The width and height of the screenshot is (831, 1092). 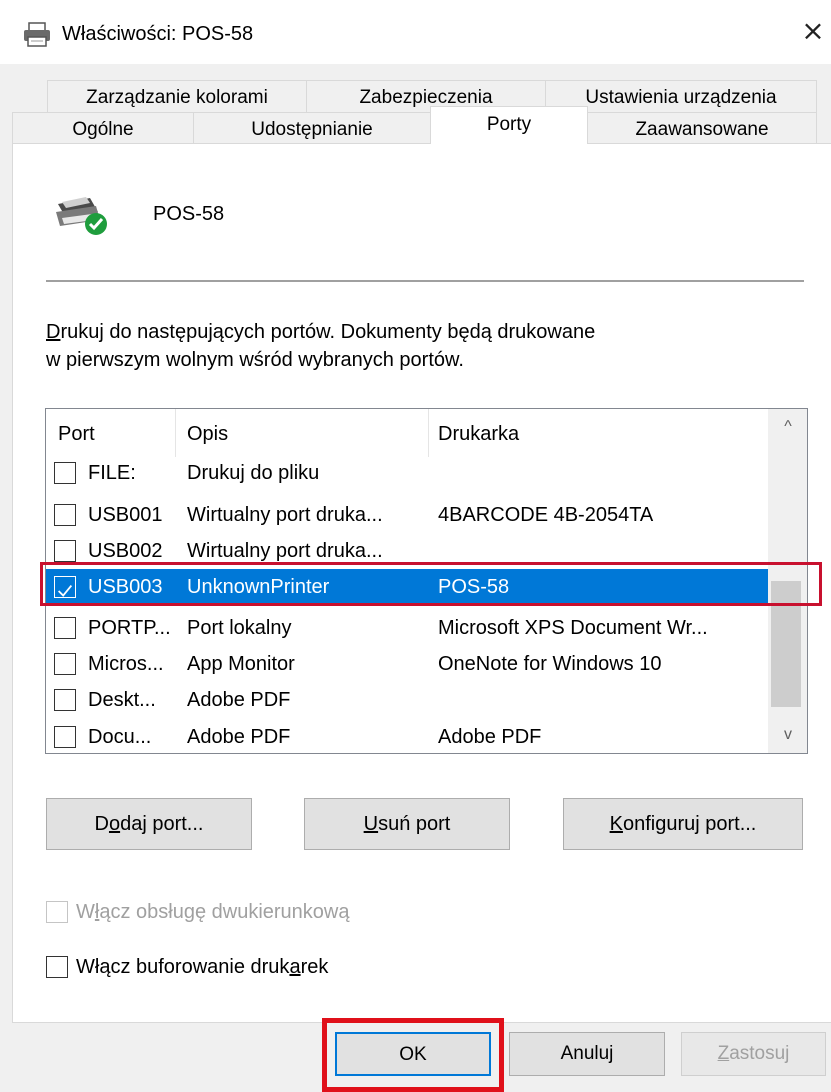 I want to click on list-header: Port Opis Drukarka, so click(x=407, y=434).